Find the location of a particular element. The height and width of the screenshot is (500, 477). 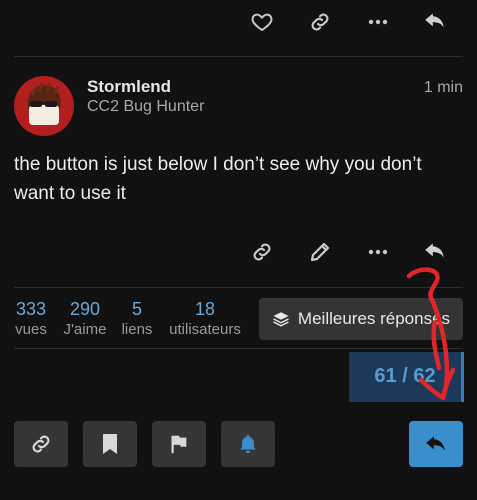

stat-label: utilisateurs is located at coordinates (205, 329).